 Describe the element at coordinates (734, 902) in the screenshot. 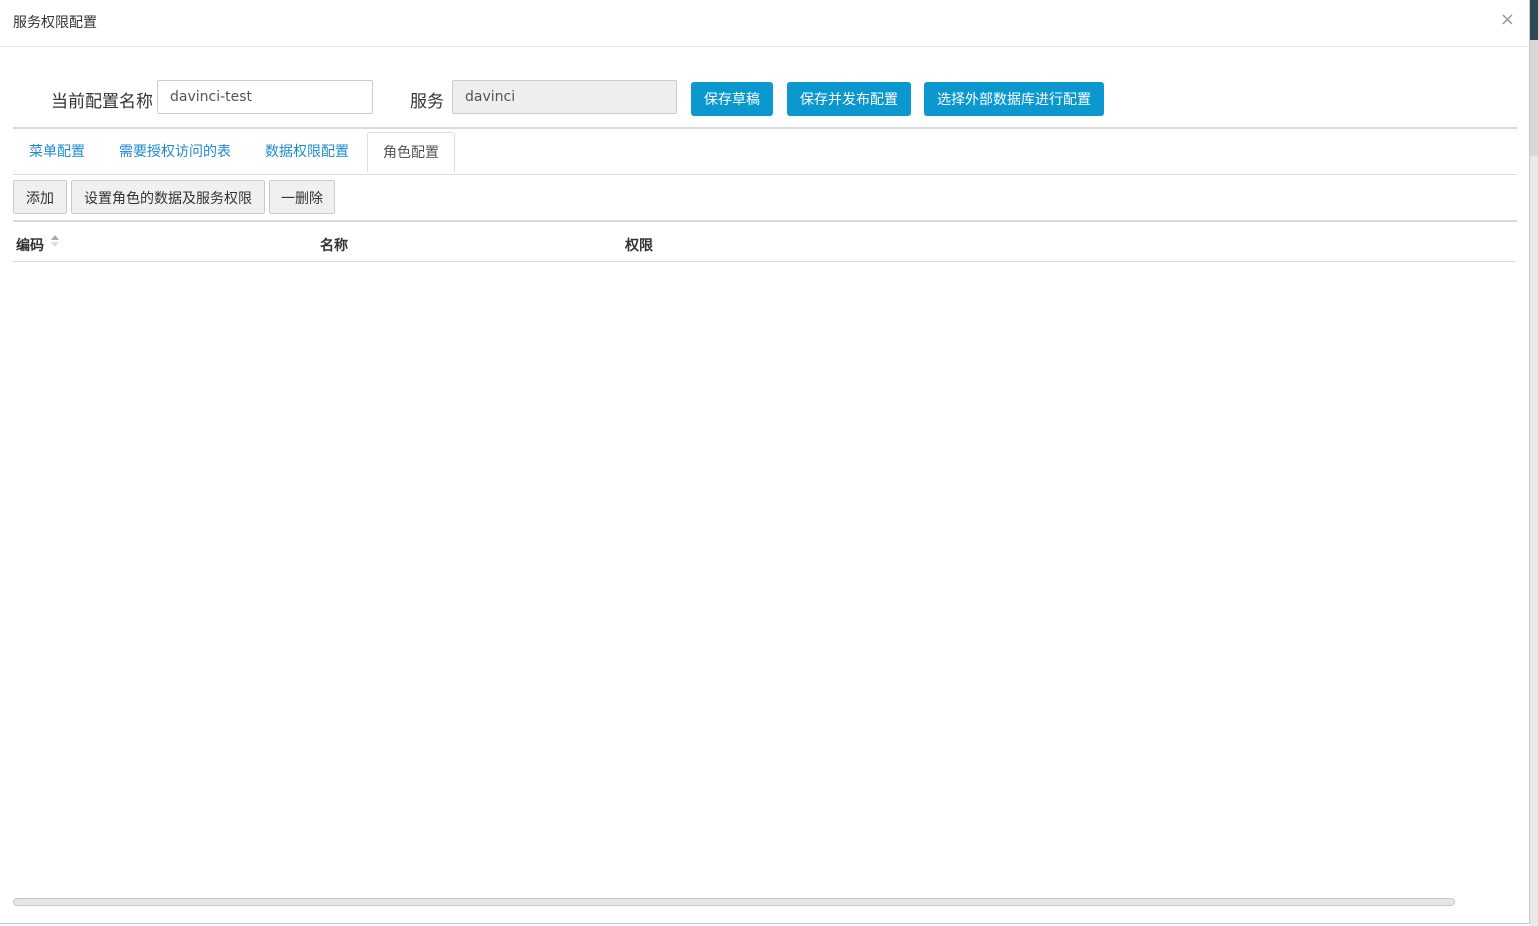

I see `horizontal-scrollbar` at that location.